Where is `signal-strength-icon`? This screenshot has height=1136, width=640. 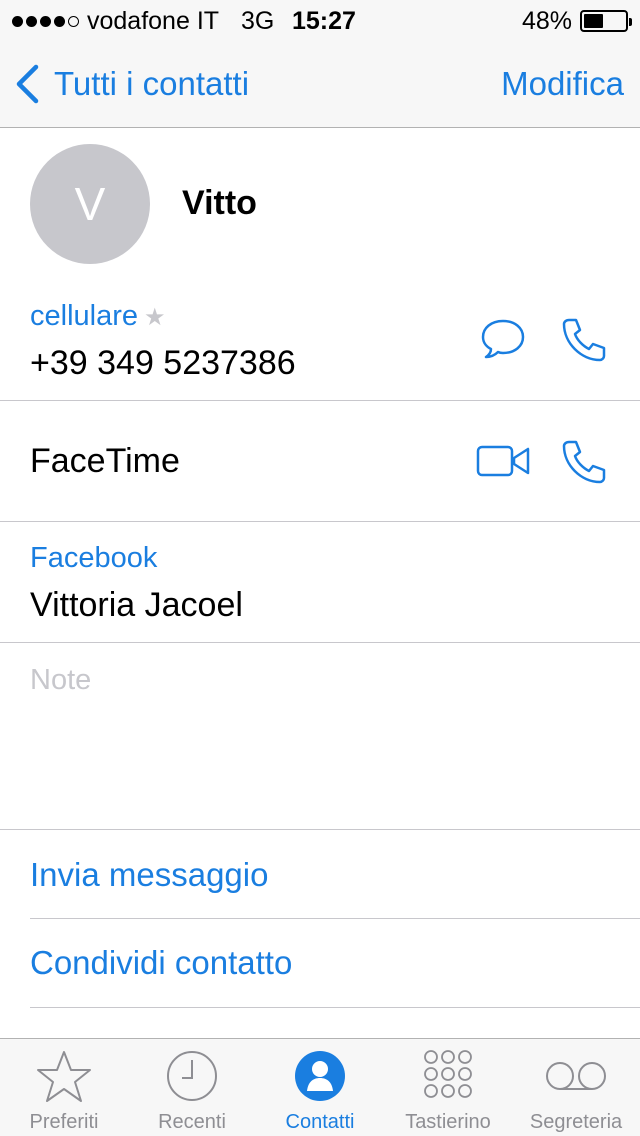
signal-strength-icon is located at coordinates (45, 21).